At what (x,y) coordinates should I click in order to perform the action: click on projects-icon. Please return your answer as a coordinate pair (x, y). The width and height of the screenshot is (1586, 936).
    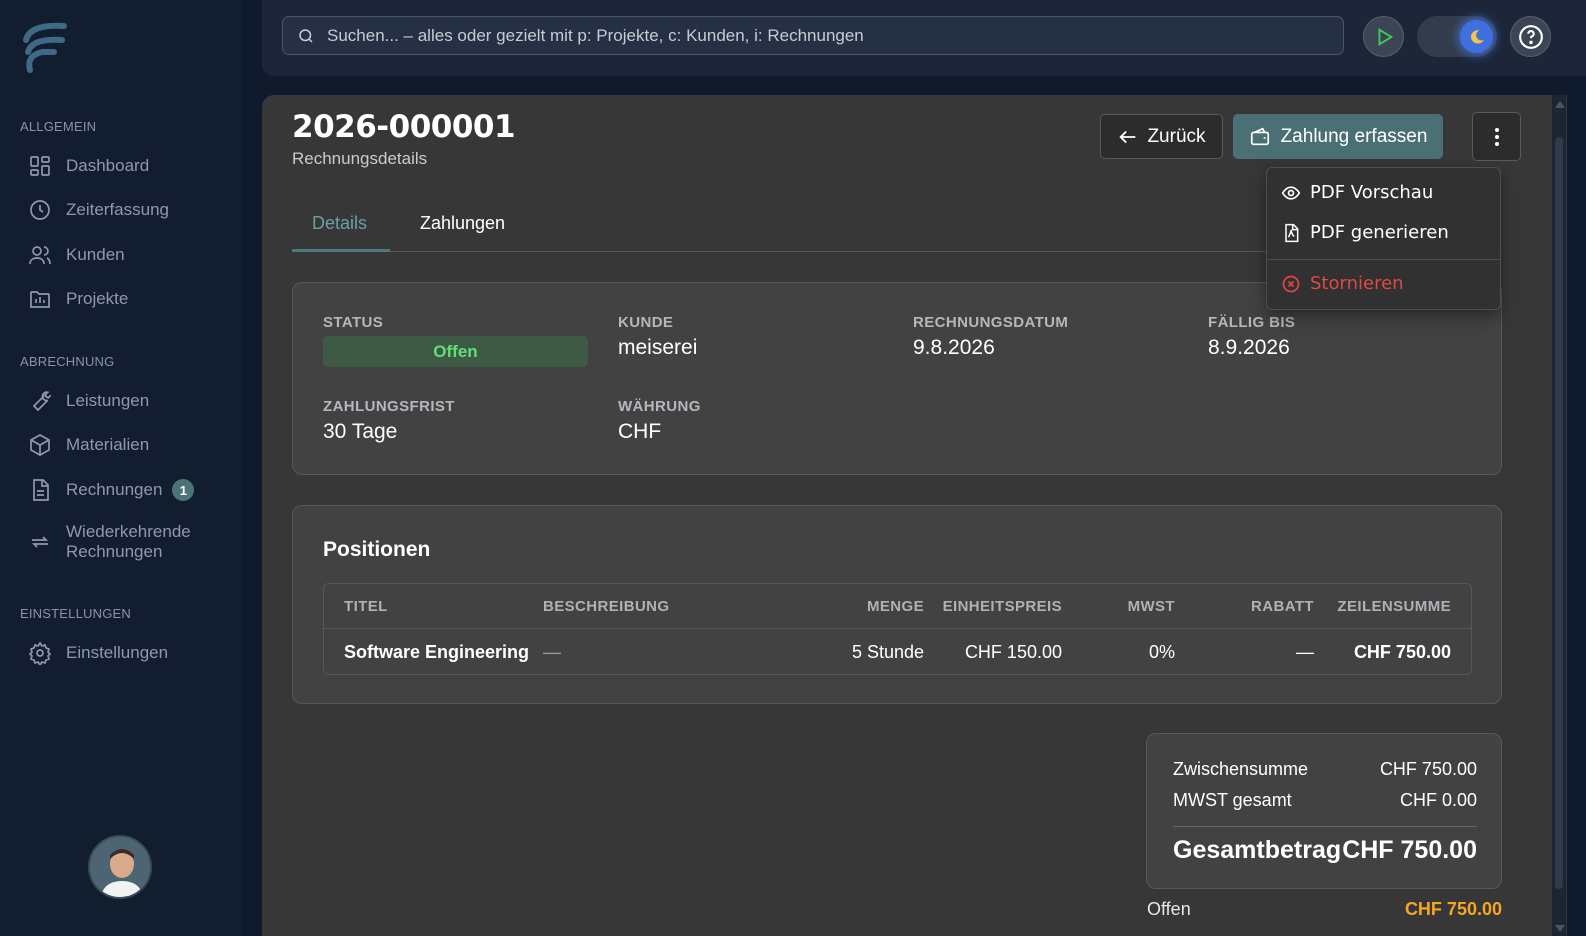
    Looking at the image, I should click on (40, 299).